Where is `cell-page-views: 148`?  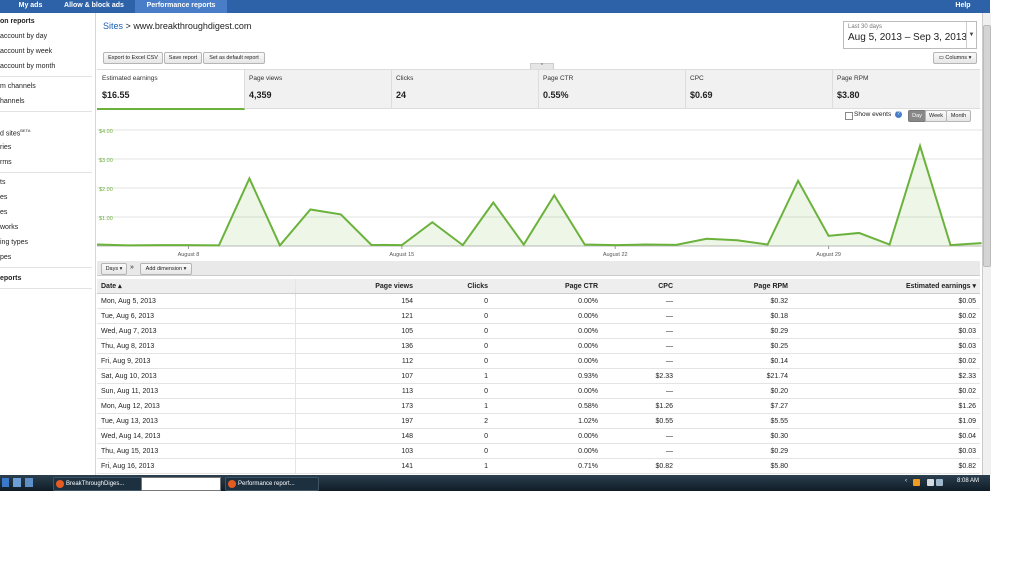 cell-page-views: 148 is located at coordinates (356, 436).